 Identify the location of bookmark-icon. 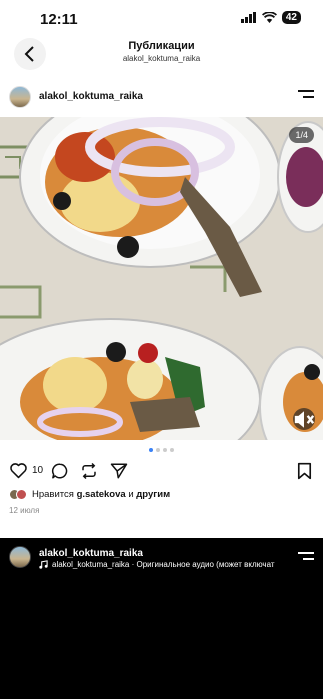
(304, 471).